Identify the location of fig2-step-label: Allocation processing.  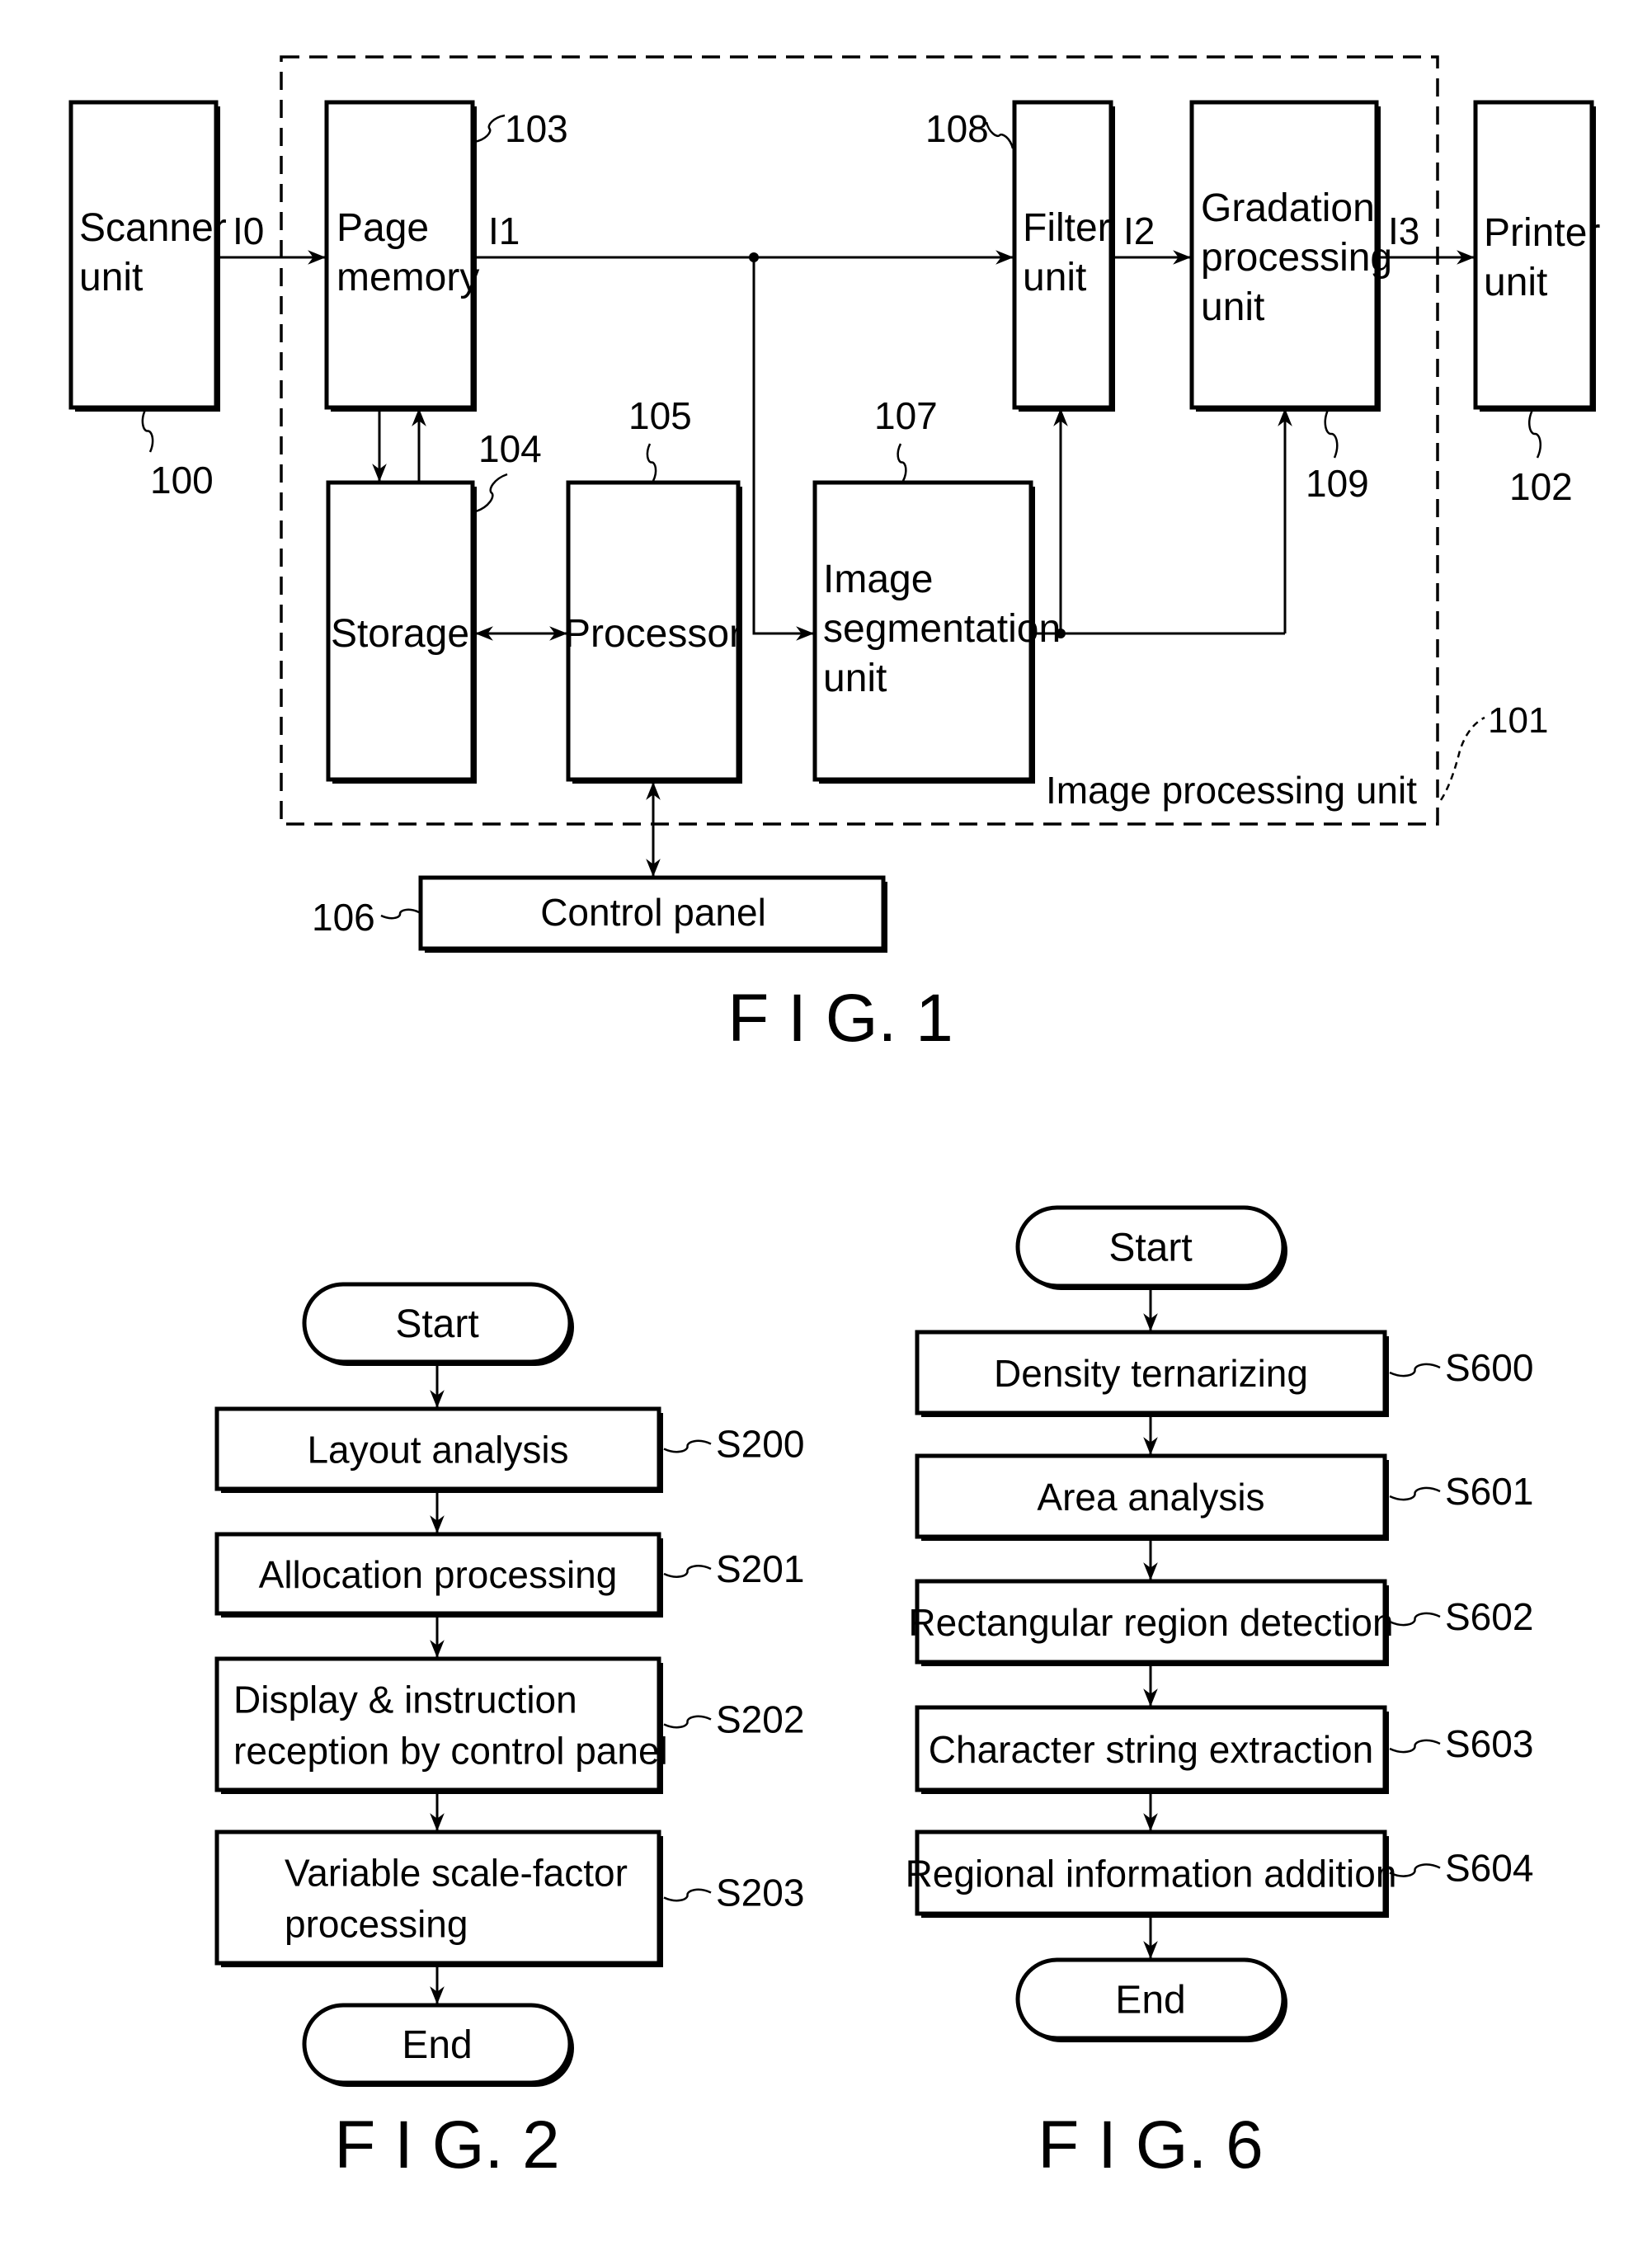
(438, 1574).